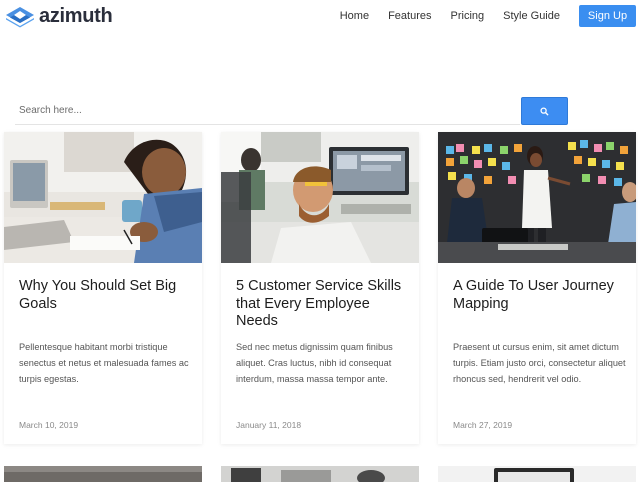 The height and width of the screenshot is (482, 640). What do you see at coordinates (468, 16) in the screenshot?
I see `nav-pricing: Pricing` at bounding box center [468, 16].